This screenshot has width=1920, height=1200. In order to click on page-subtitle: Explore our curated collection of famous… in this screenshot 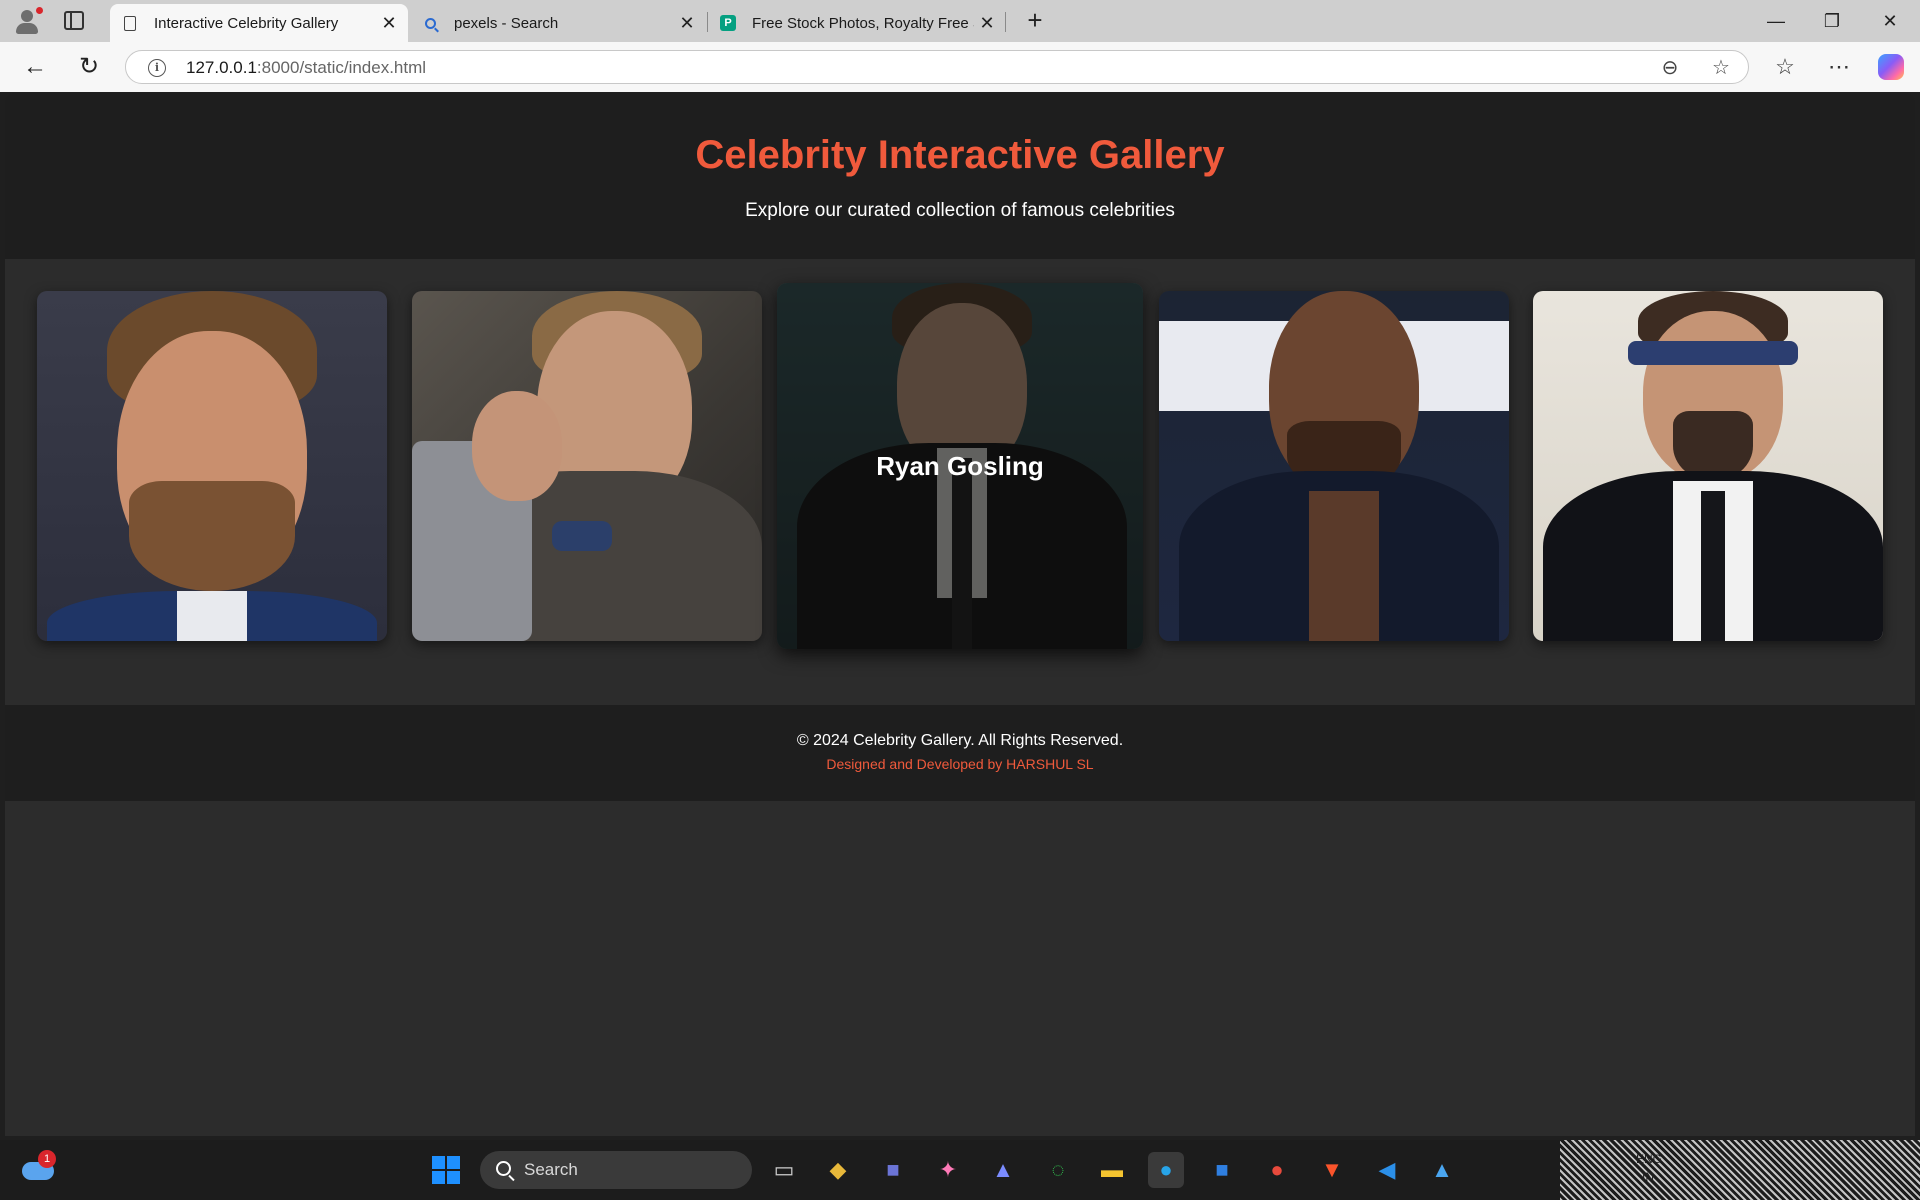, I will do `click(960, 210)`.